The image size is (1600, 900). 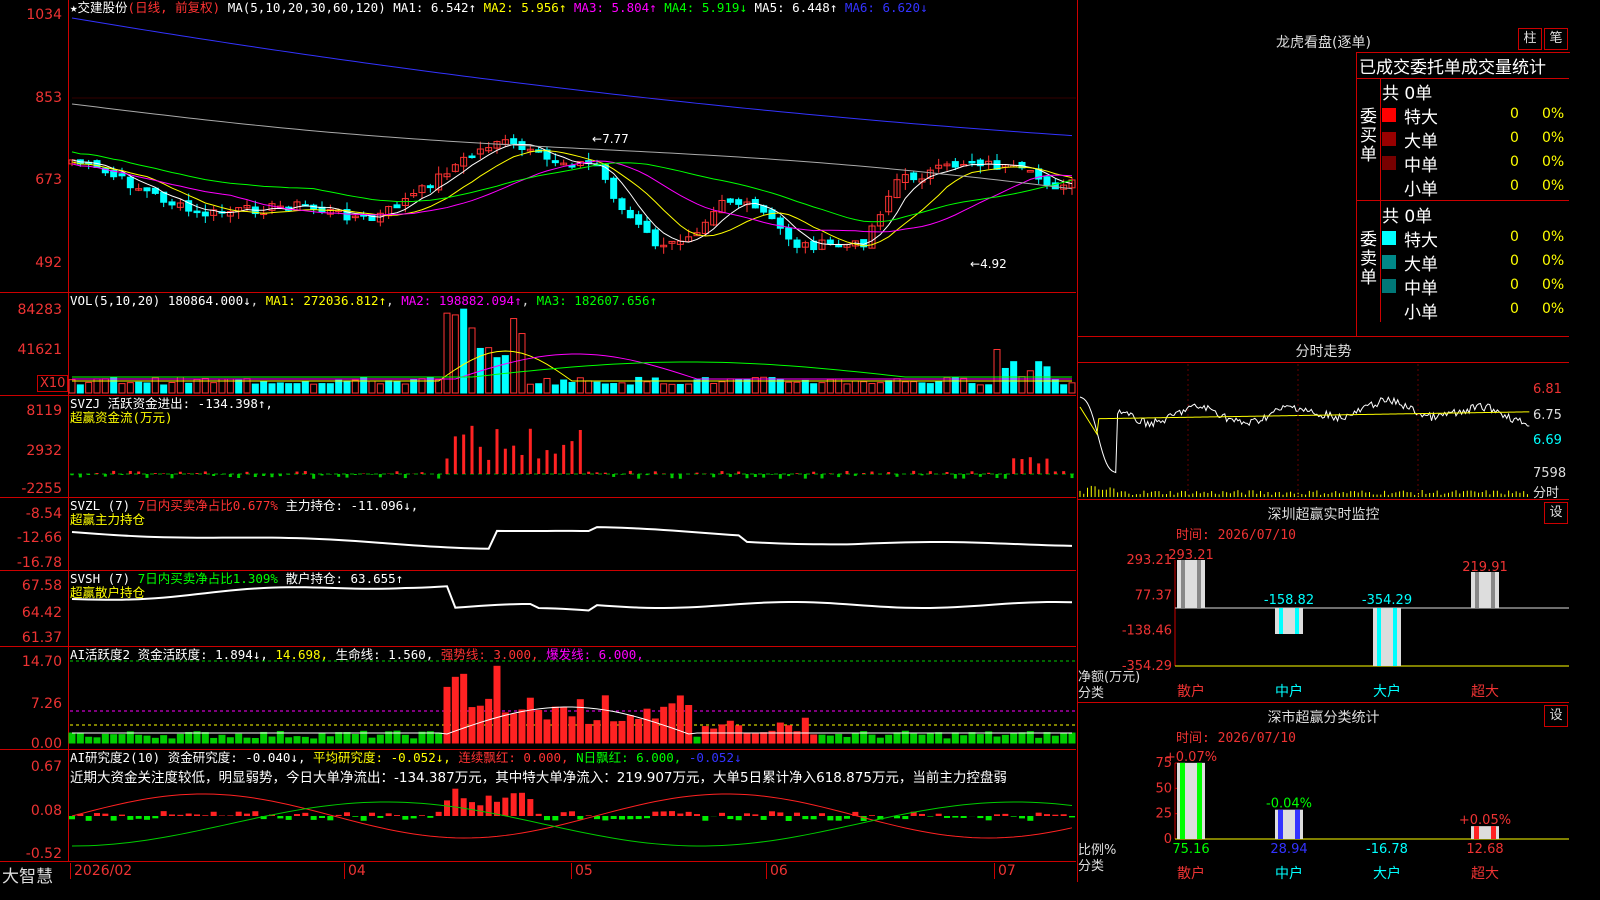 I want to click on buy-total: 共 0单, so click(x=1407, y=94).